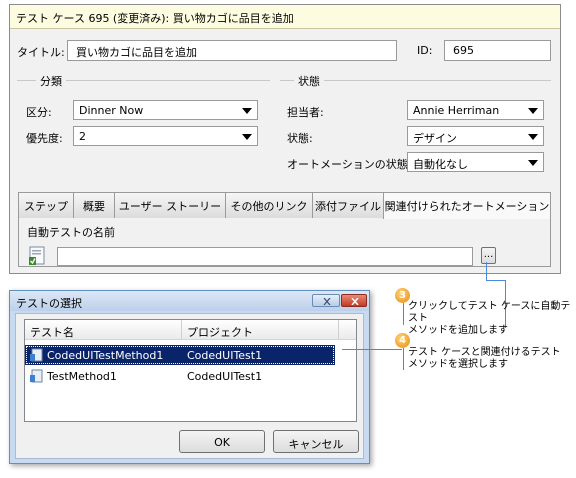 This screenshot has width=576, height=478. Describe the element at coordinates (402, 295) in the screenshot. I see `callout-number: 3` at that location.